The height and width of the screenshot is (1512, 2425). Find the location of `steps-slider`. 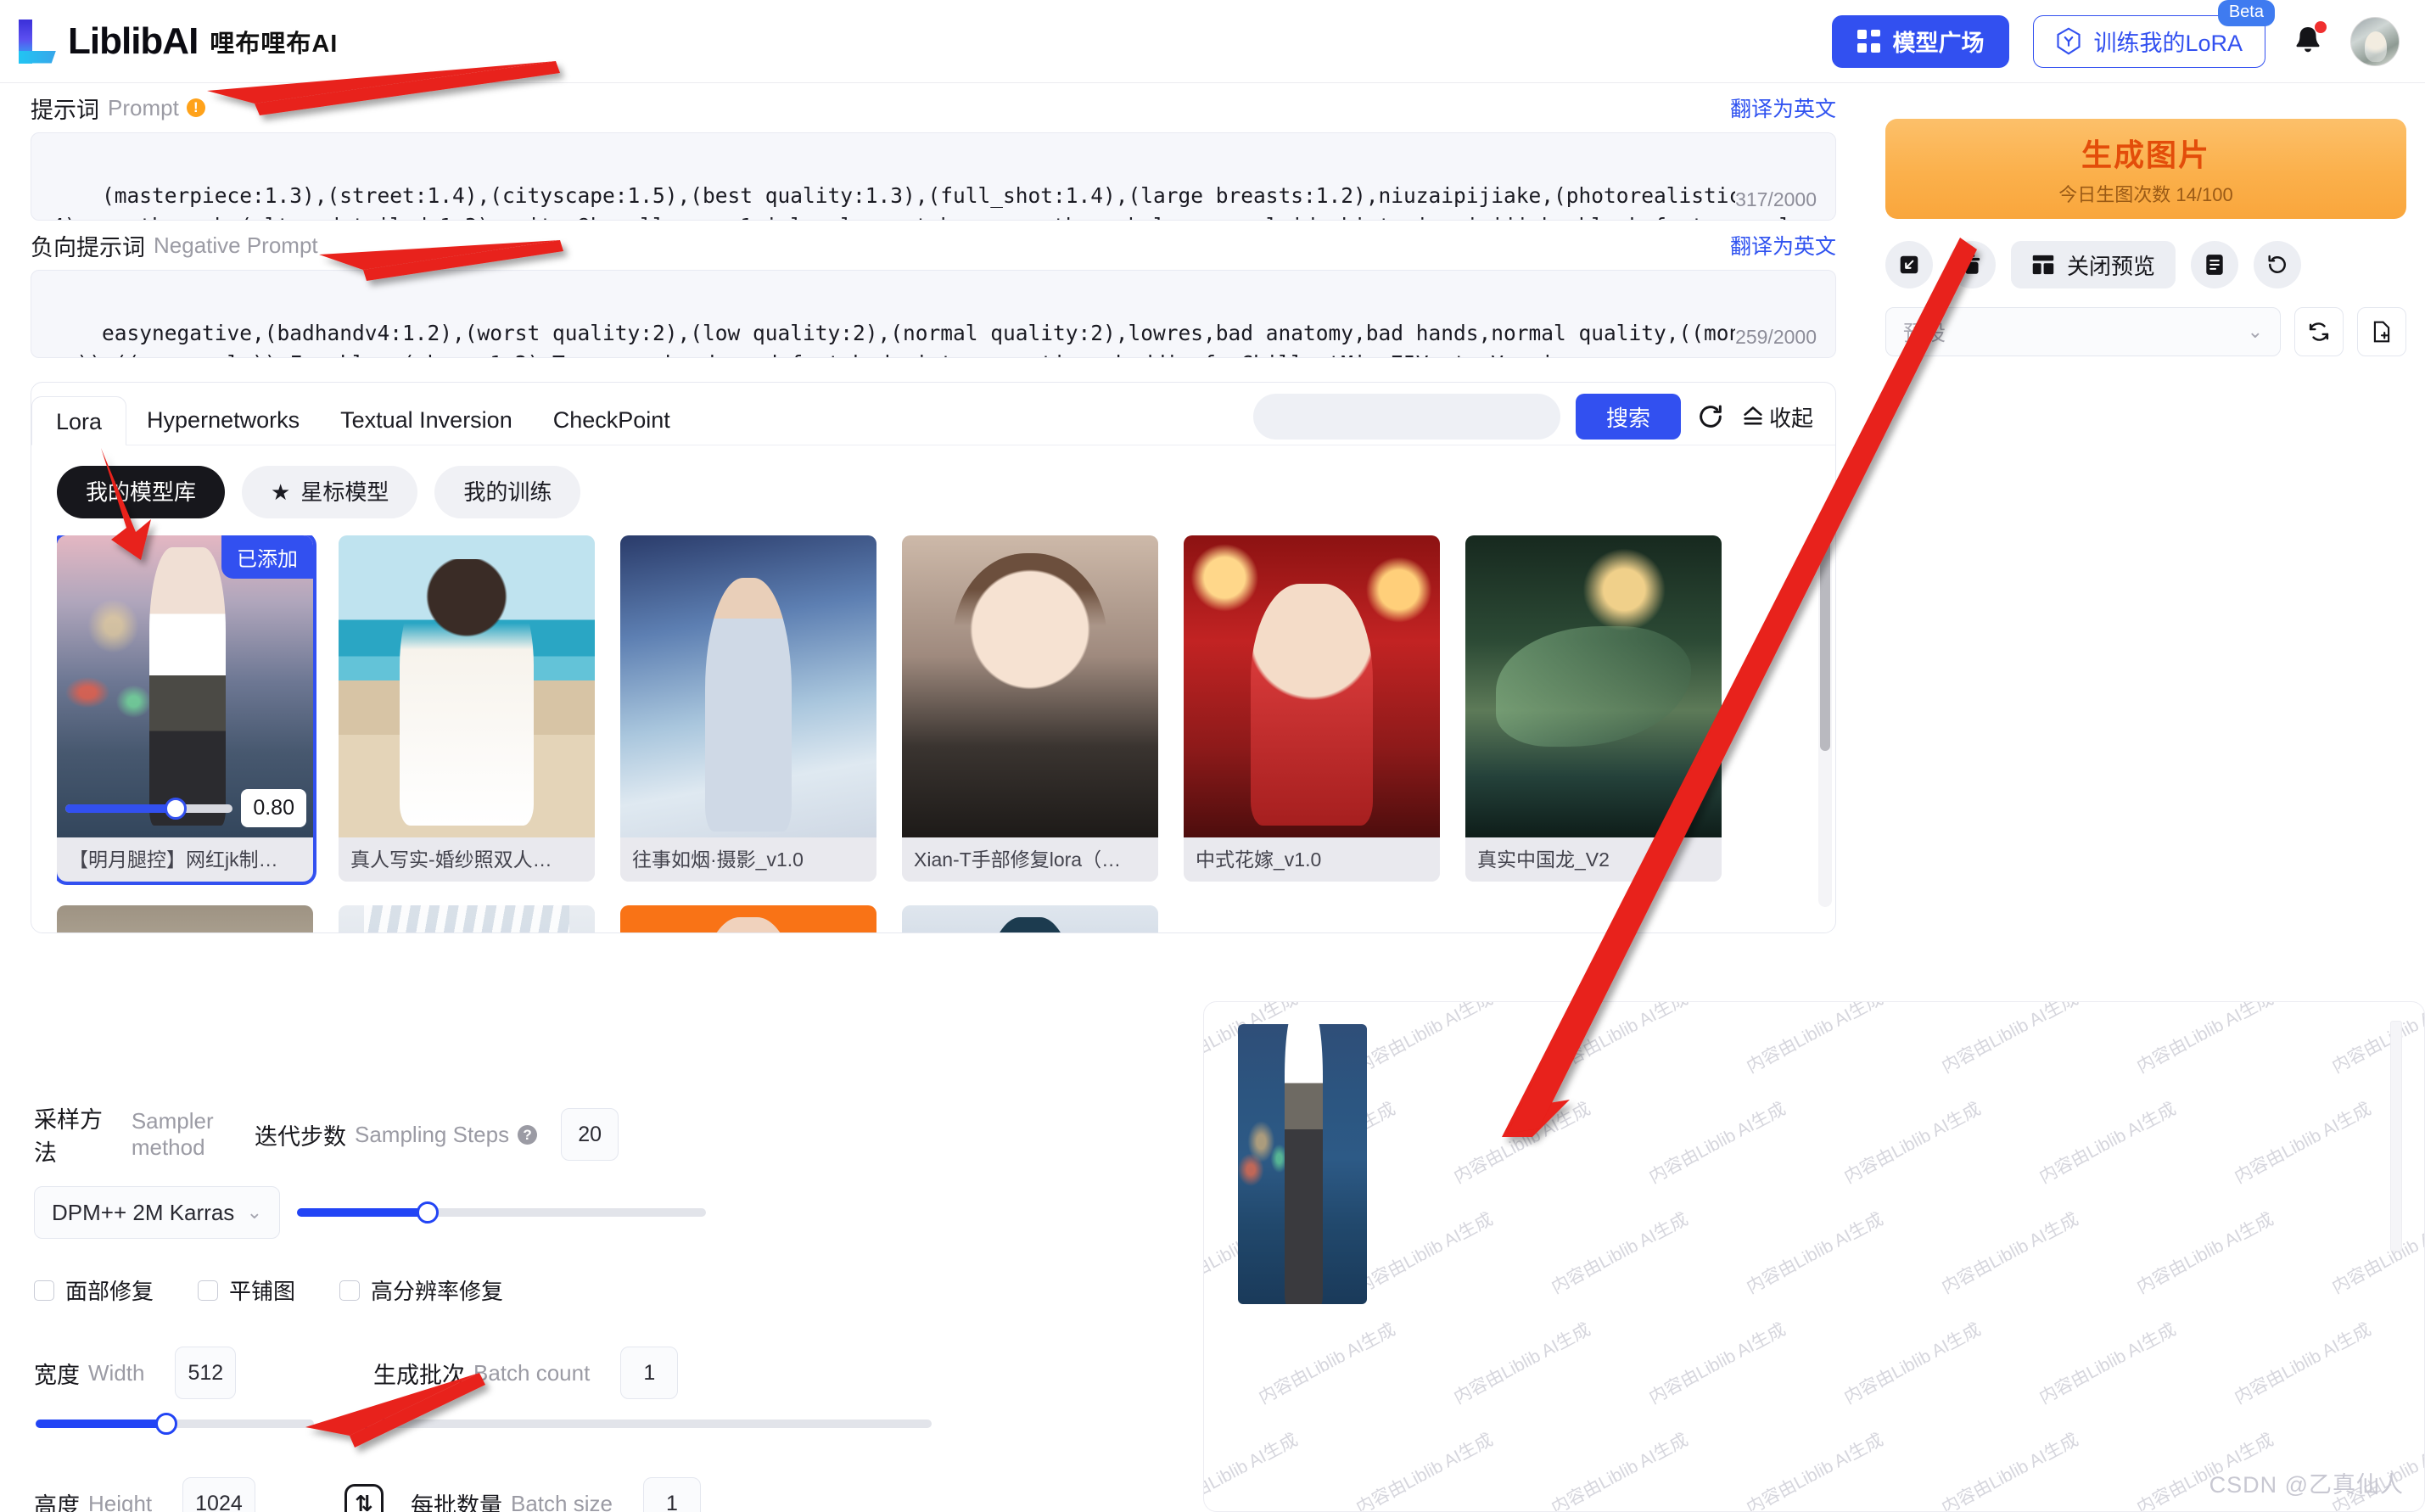

steps-slider is located at coordinates (501, 1212).